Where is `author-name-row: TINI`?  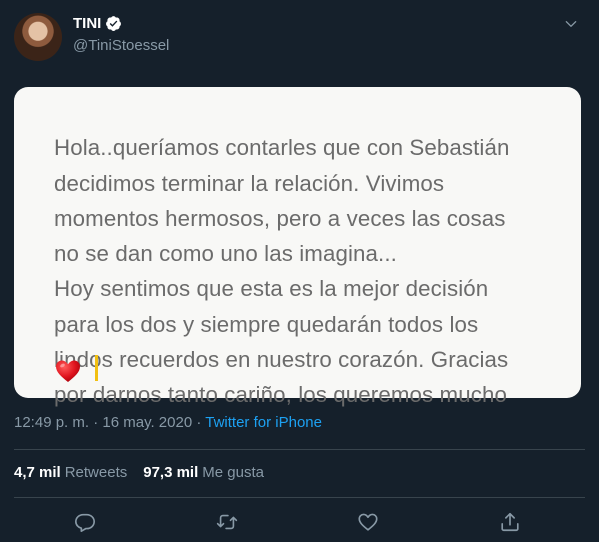
author-name-row: TINI is located at coordinates (97, 23).